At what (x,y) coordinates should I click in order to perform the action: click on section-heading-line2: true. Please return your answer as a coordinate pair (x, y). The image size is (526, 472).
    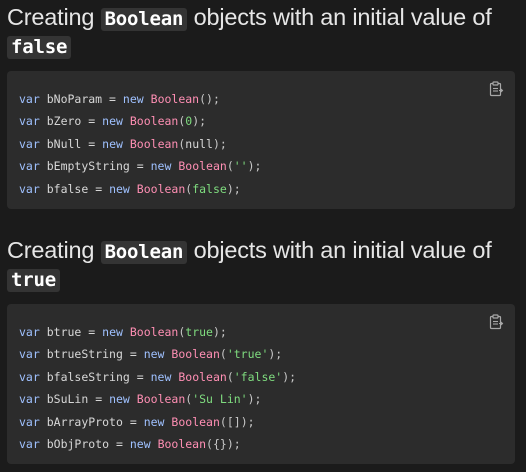
    Looking at the image, I should click on (33, 279).